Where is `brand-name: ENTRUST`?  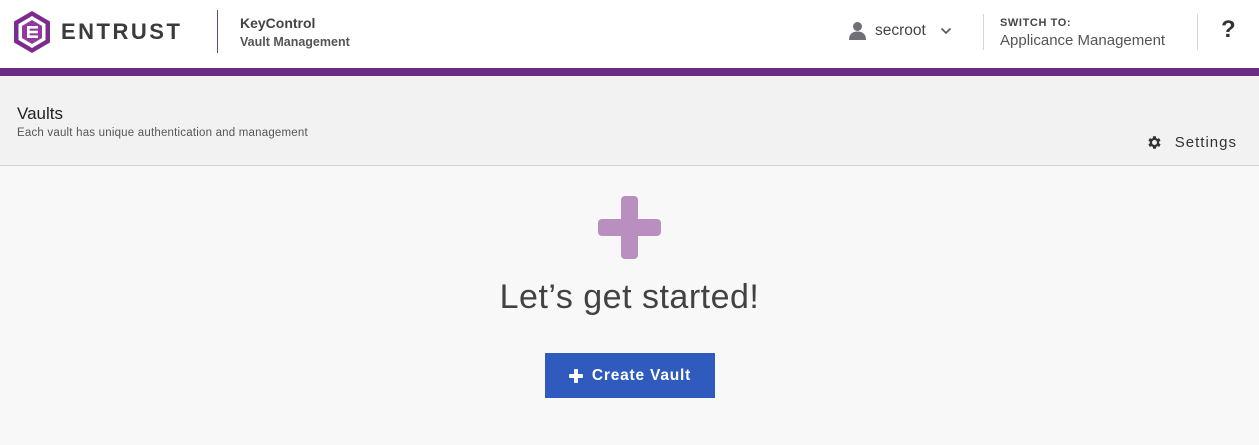 brand-name: ENTRUST is located at coordinates (122, 31).